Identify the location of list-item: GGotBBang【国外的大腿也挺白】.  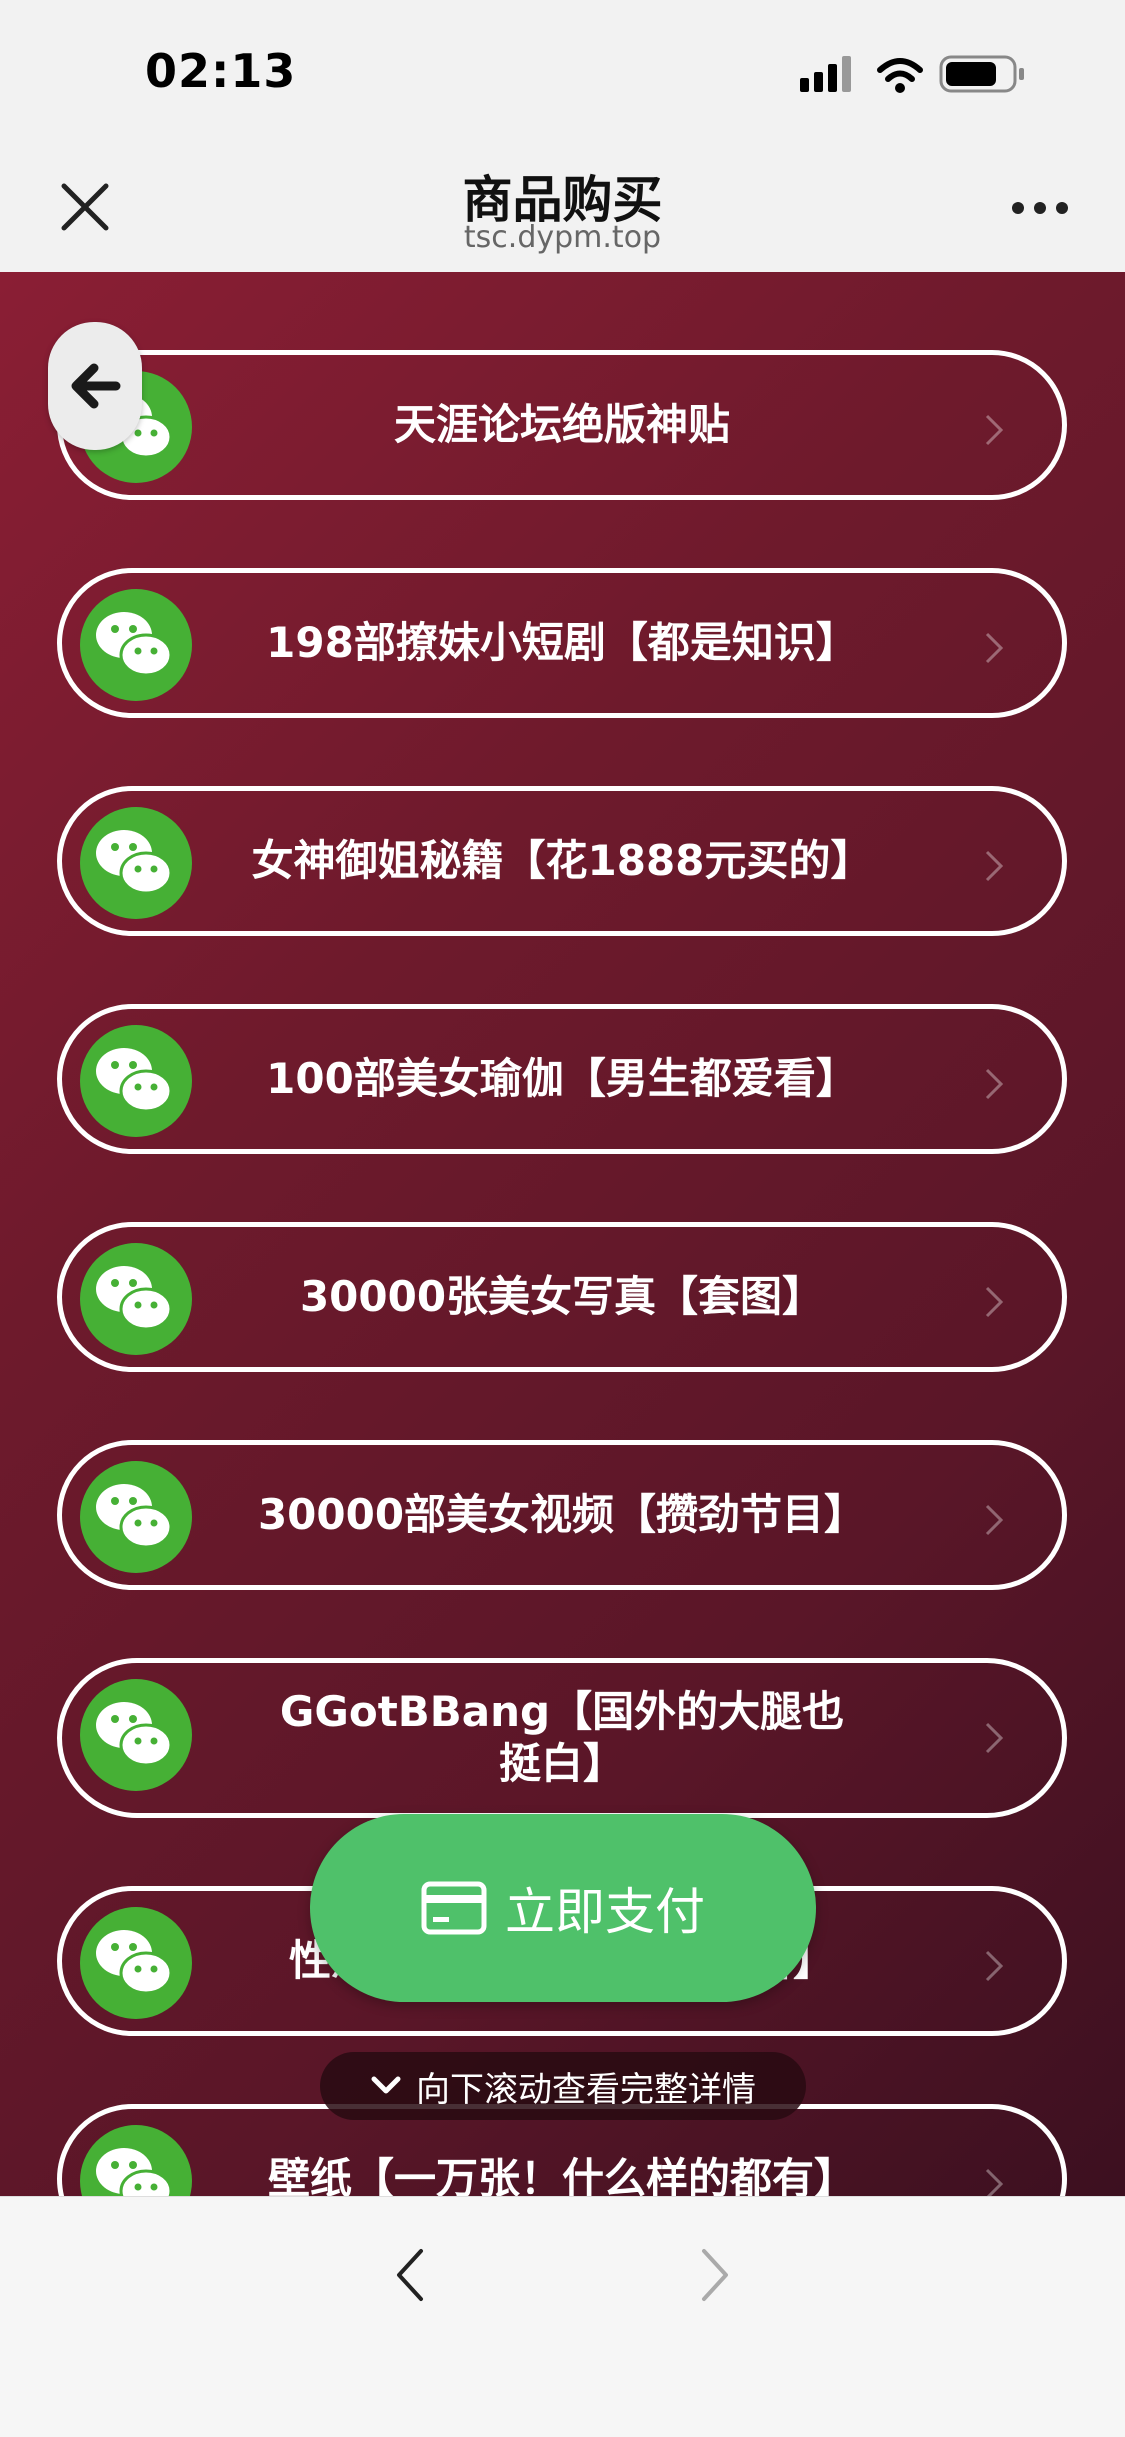
(562, 1738).